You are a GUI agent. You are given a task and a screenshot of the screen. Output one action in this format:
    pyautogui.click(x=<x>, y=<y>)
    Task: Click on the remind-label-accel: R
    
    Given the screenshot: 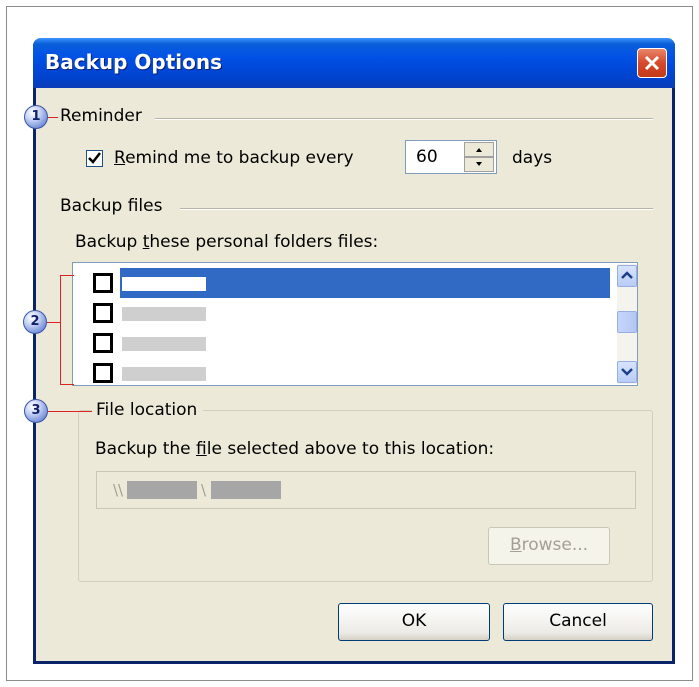 What is the action you would take?
    pyautogui.click(x=120, y=158)
    